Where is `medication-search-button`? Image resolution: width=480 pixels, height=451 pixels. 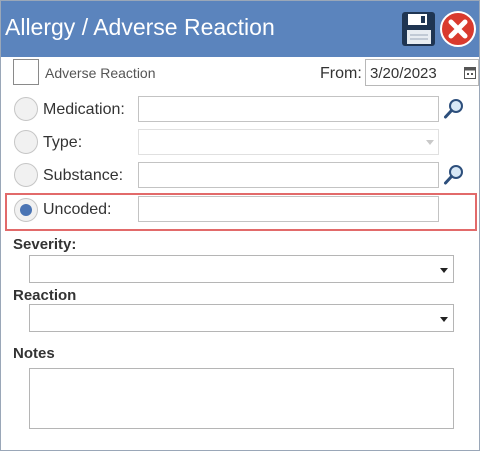
medication-search-button is located at coordinates (454, 109).